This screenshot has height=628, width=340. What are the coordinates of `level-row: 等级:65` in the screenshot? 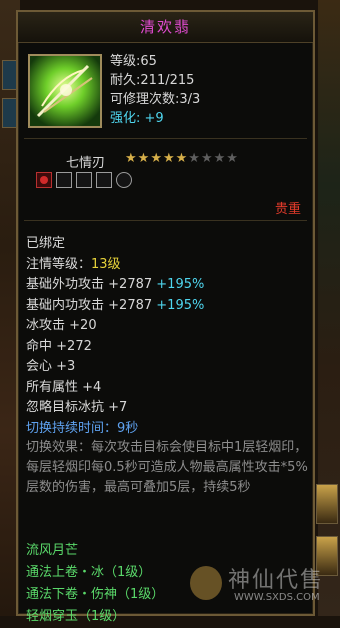 It's located at (133, 61).